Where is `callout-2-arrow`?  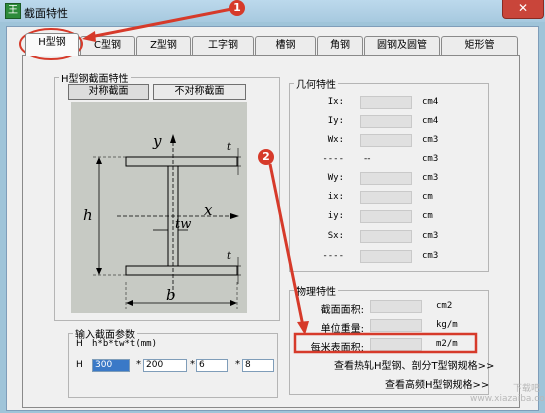 callout-2-arrow is located at coordinates (286, 245).